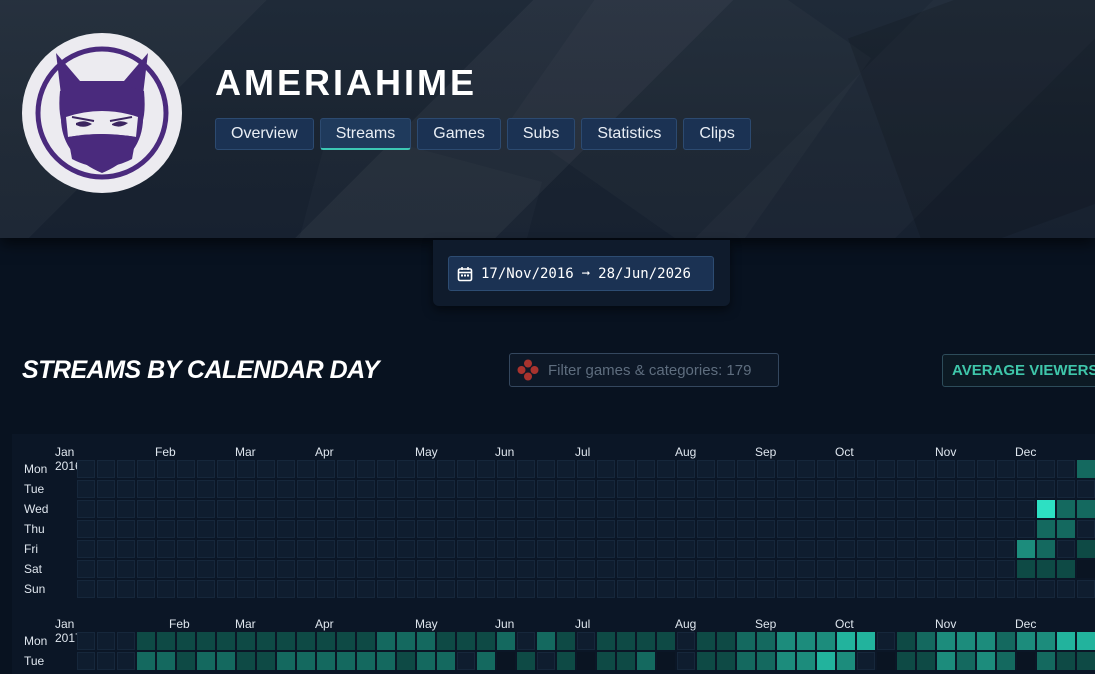  I want to click on tab-statistics: Statistics, so click(629, 134).